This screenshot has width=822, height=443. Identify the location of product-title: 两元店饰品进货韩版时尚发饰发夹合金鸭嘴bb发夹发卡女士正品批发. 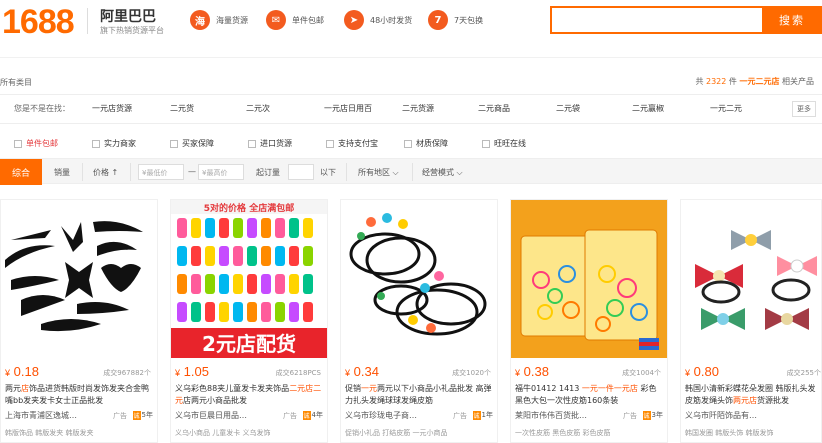
(79, 395).